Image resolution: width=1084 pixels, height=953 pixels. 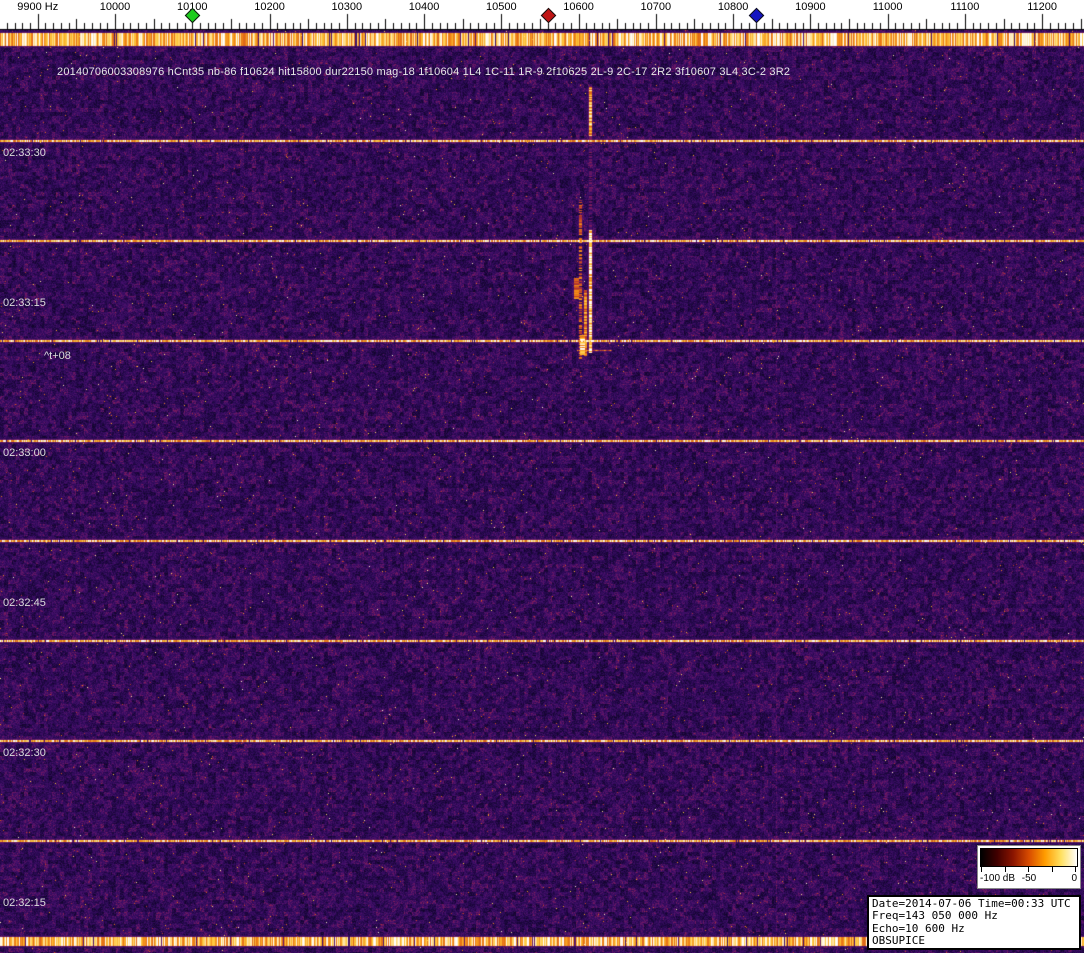 What do you see at coordinates (24, 603) in the screenshot?
I see `time-tick-label: 02:32:45` at bounding box center [24, 603].